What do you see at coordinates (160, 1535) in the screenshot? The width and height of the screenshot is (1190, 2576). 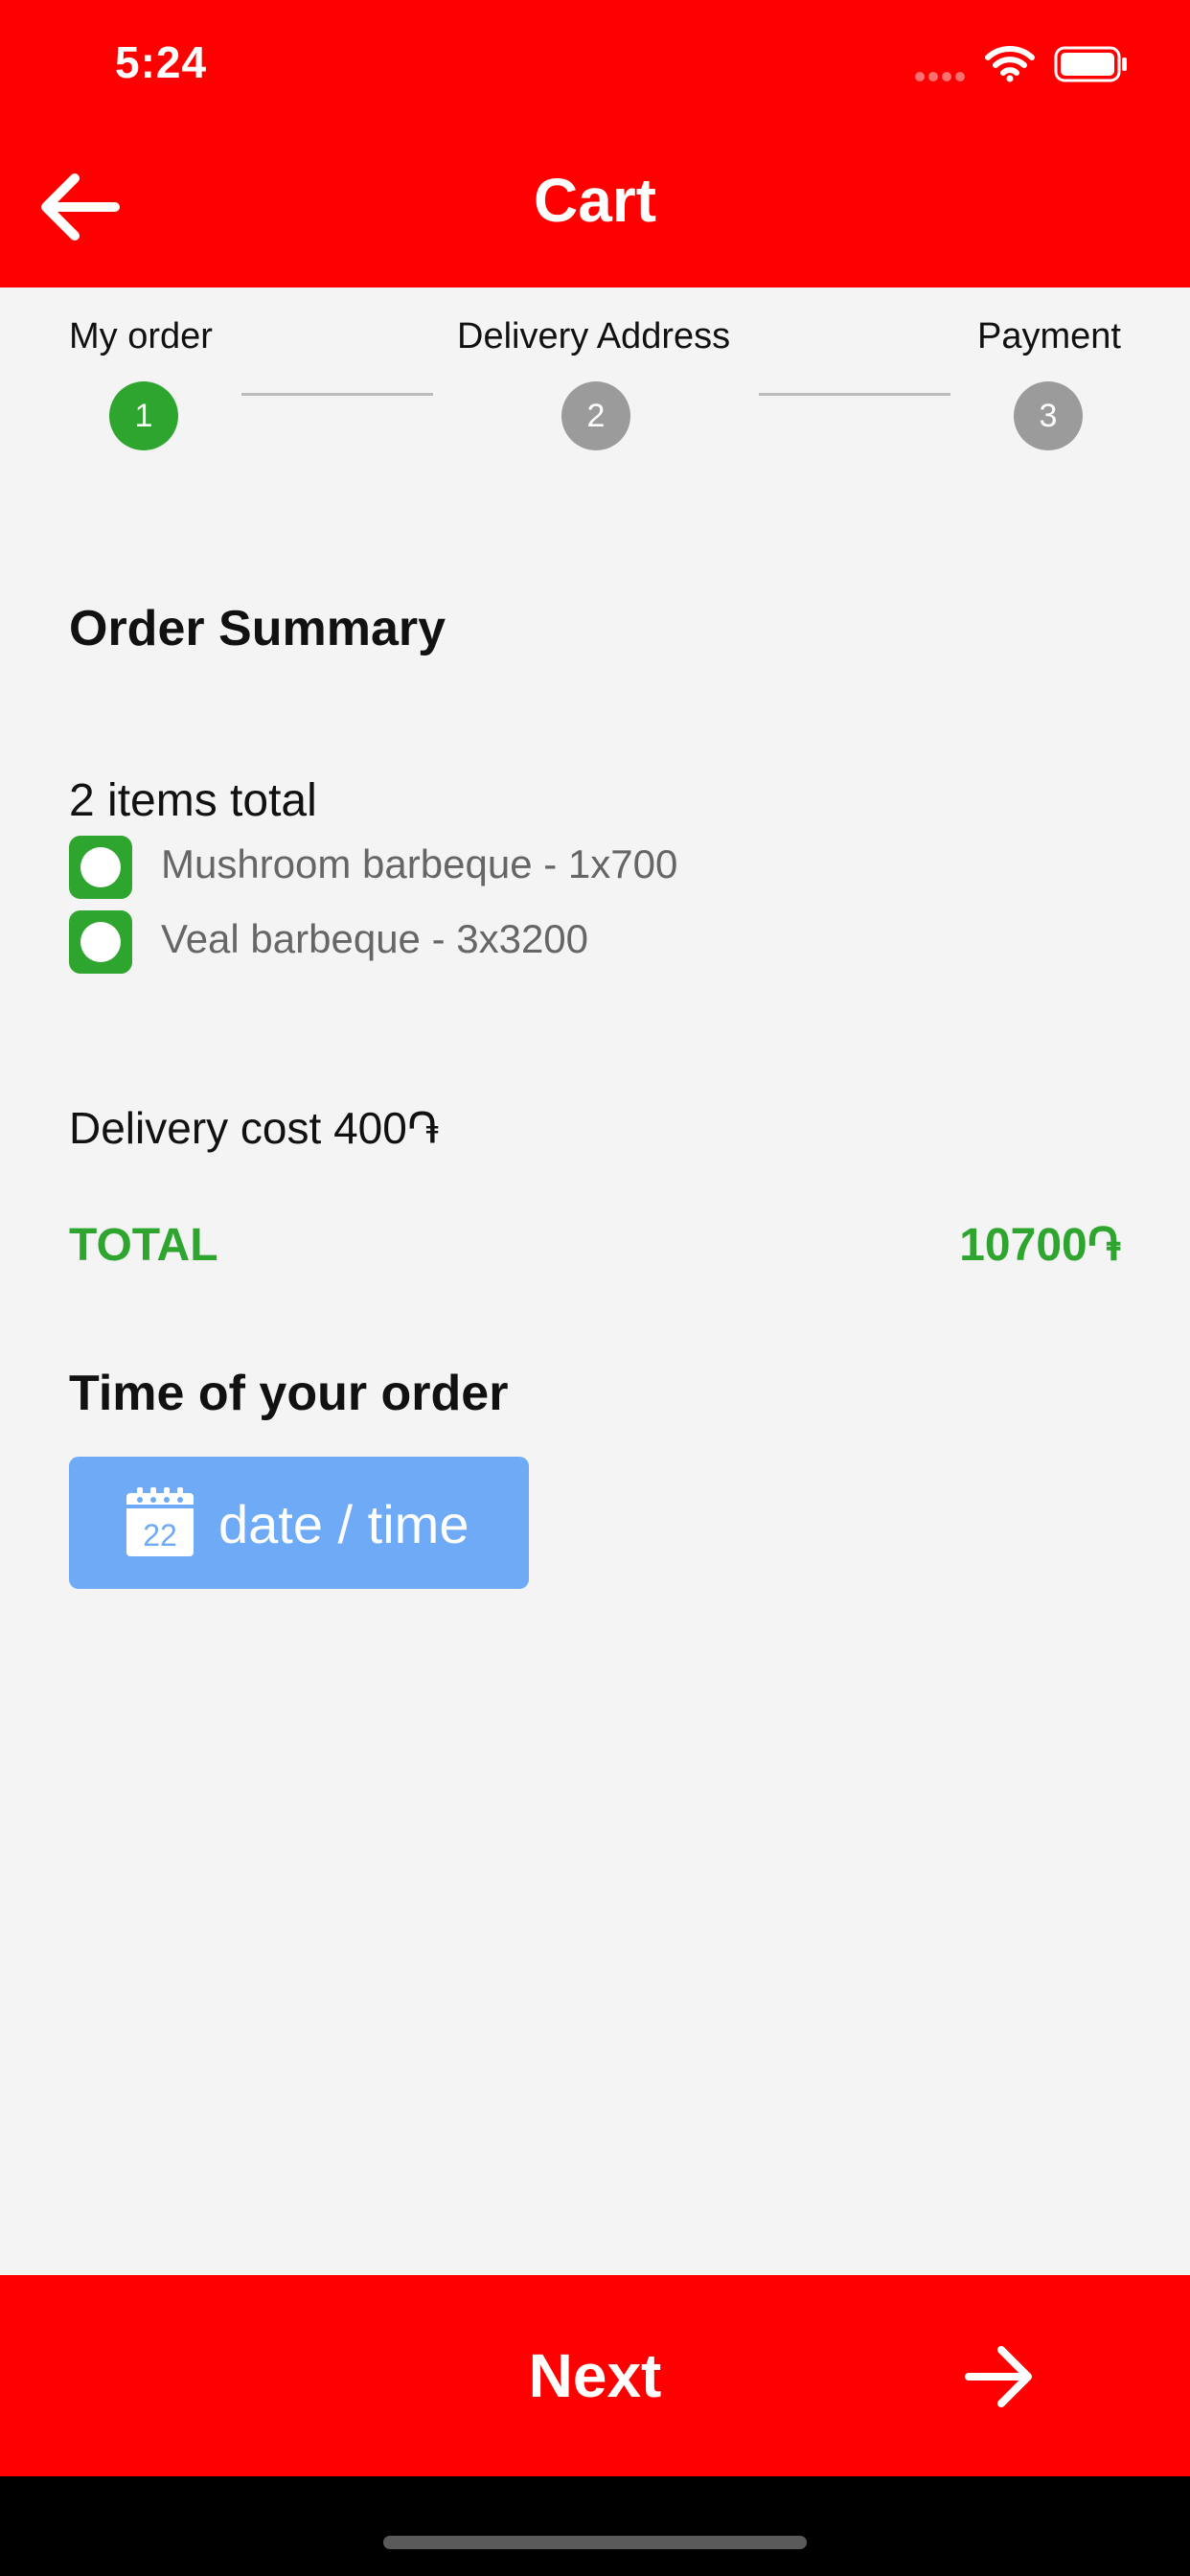 I see `calendar-day: 22` at bounding box center [160, 1535].